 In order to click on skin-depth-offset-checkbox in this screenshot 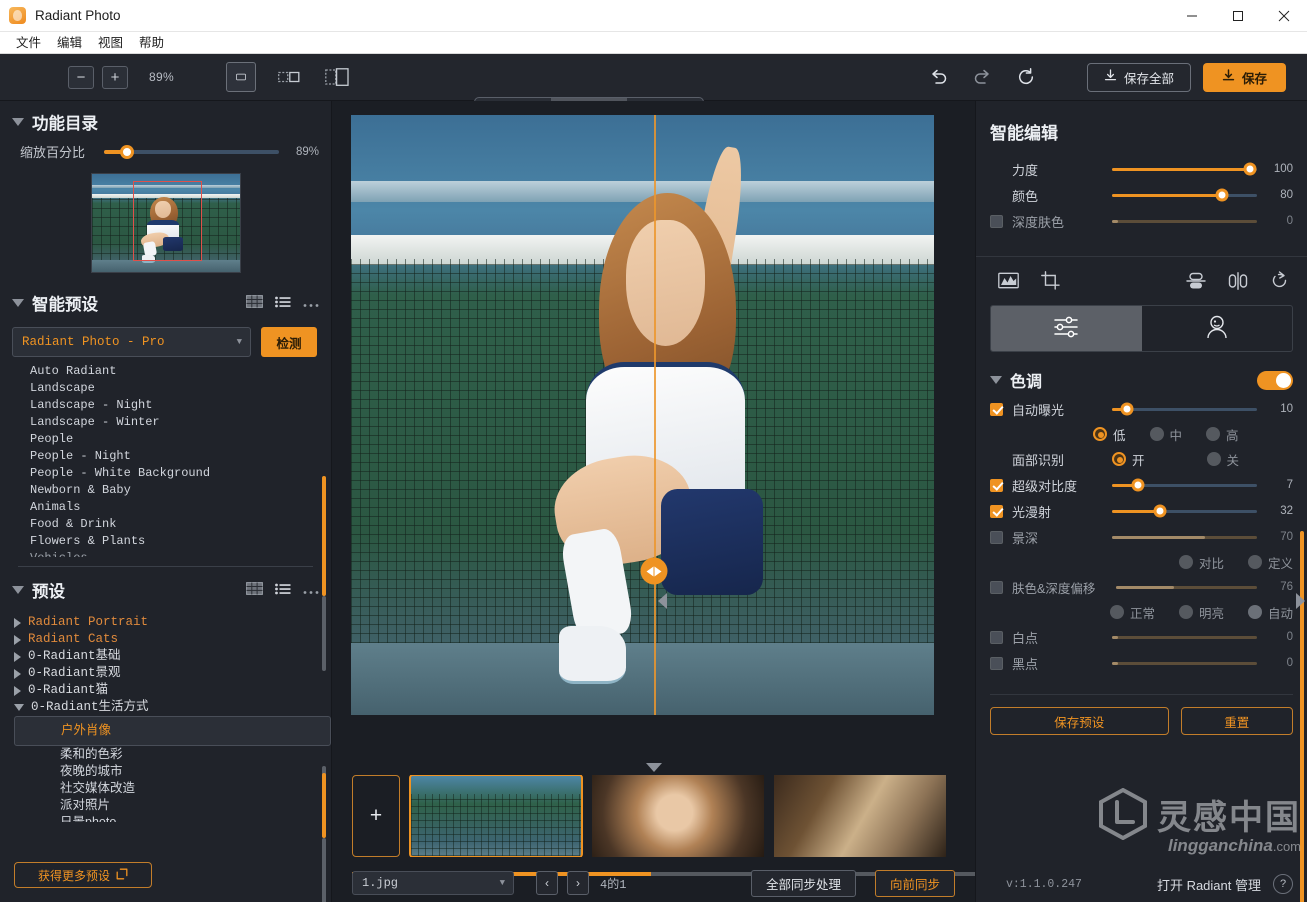, I will do `click(996, 587)`.